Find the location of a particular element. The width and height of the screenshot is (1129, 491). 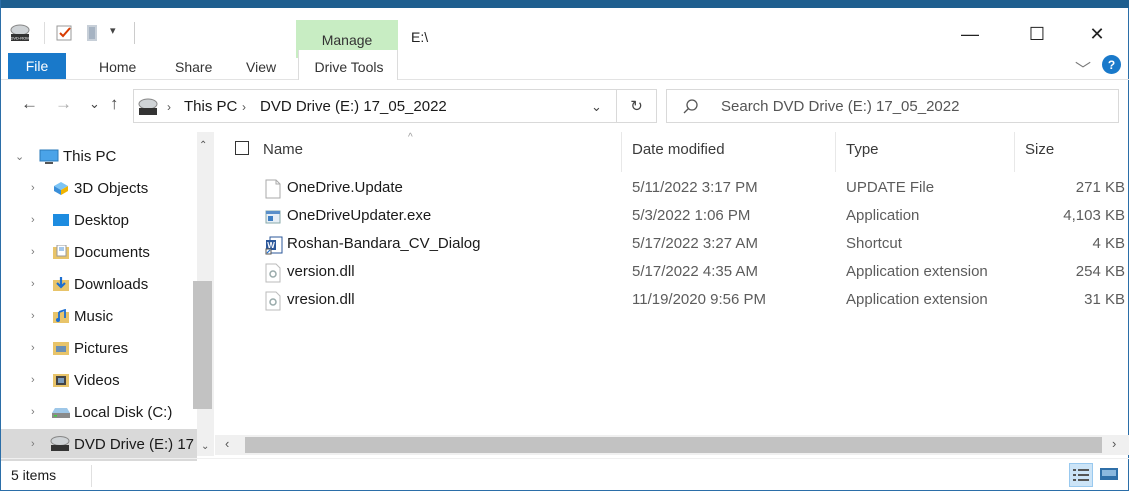

tree-item-3d-objects: › 3D Objects is located at coordinates (99, 189).